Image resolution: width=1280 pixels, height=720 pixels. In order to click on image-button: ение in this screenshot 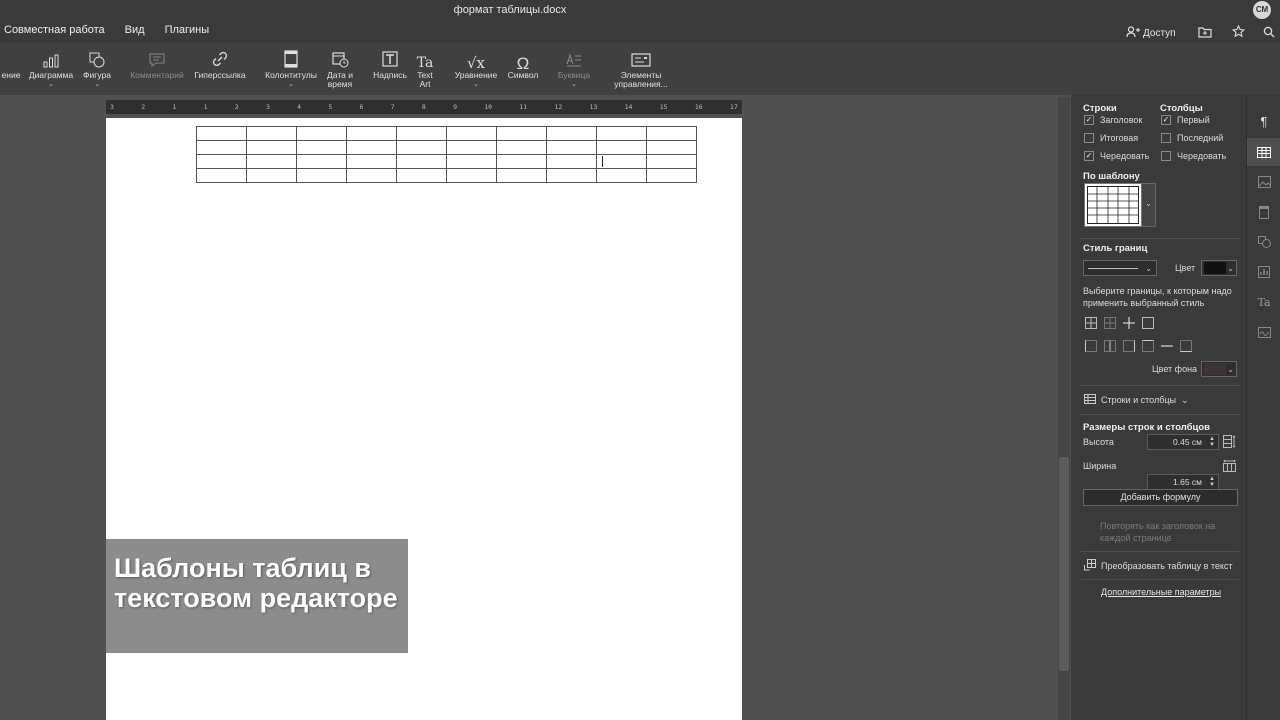, I will do `click(11, 65)`.